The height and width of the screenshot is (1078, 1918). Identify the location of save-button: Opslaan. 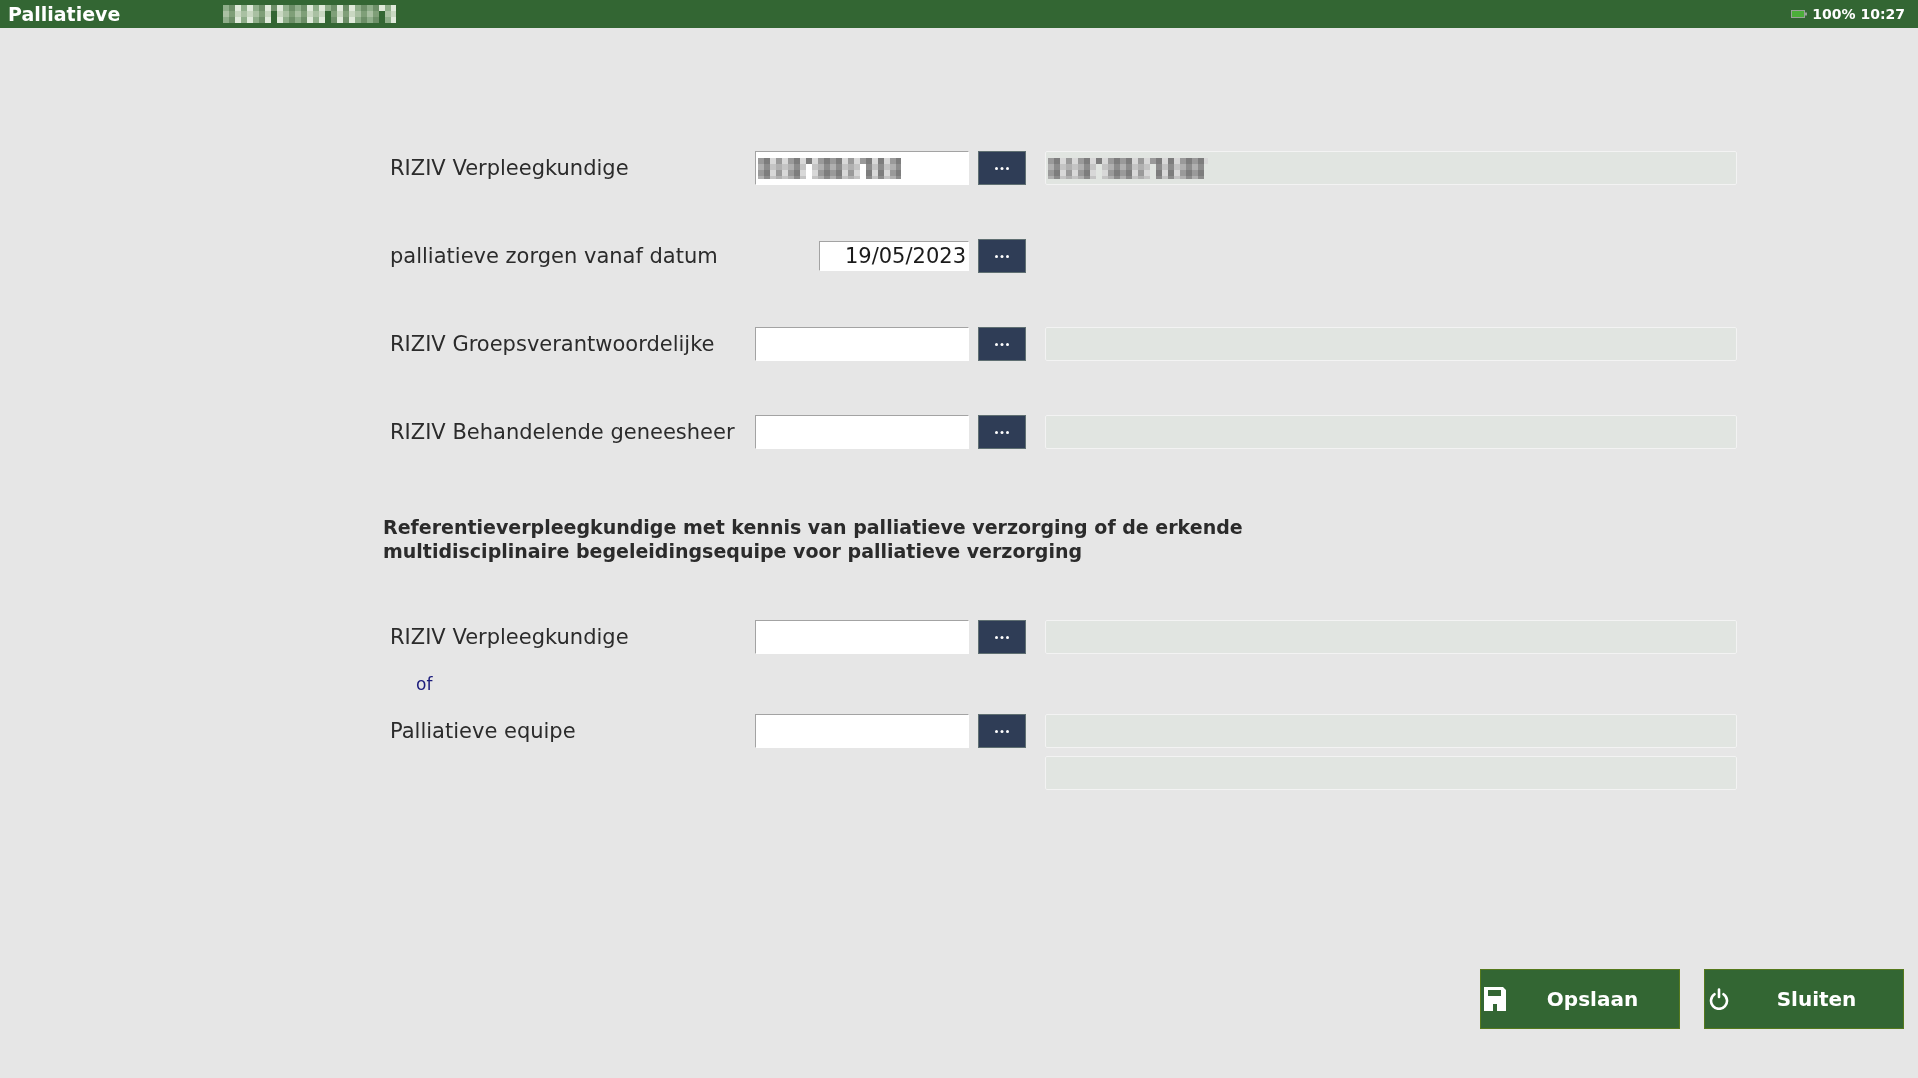
(1580, 999).